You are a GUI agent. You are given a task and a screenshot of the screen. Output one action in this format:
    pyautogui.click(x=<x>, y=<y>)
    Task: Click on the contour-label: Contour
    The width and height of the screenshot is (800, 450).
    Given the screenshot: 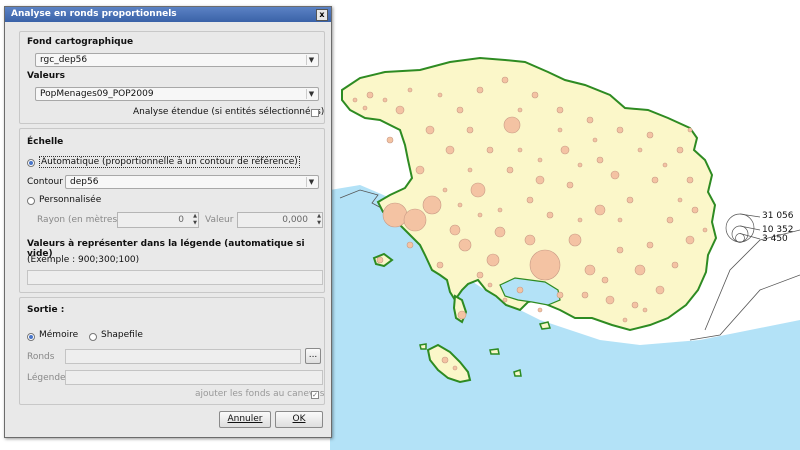 What is the action you would take?
    pyautogui.click(x=45, y=182)
    